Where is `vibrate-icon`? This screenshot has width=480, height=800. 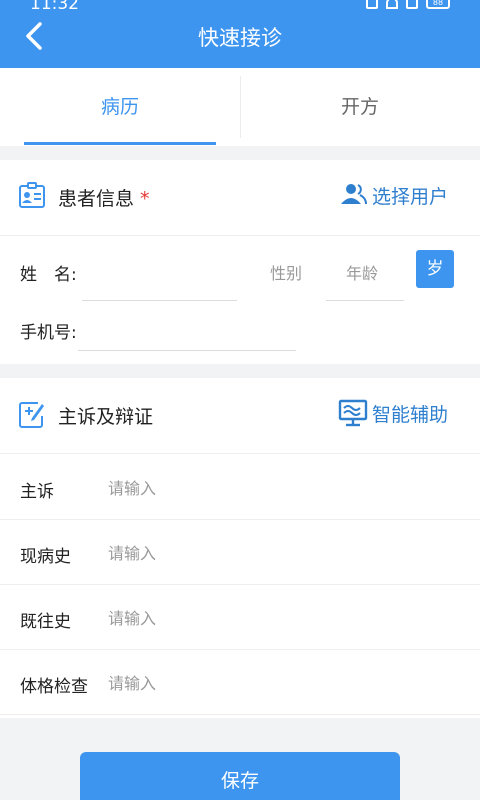
vibrate-icon is located at coordinates (372, 4).